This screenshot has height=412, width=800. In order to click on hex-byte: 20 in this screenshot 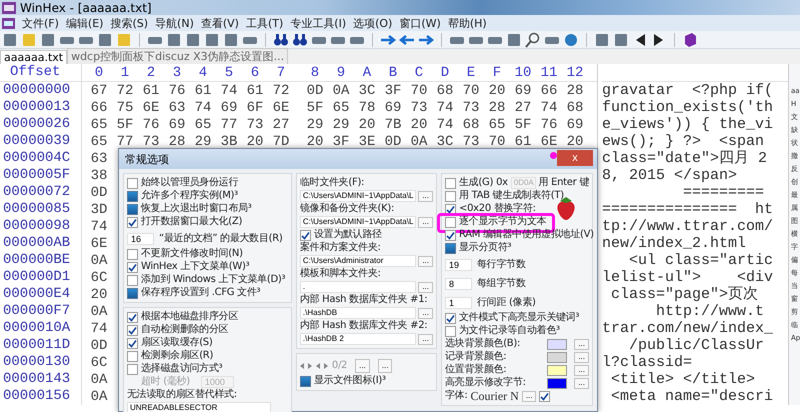, I will do `click(367, 124)`.